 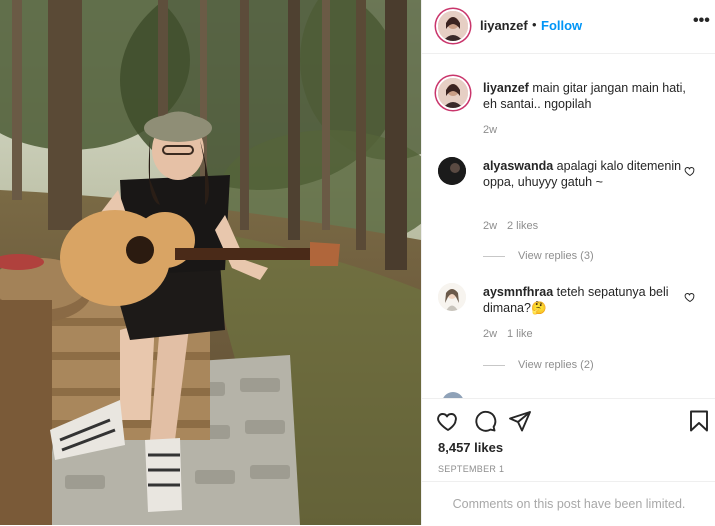 I want to click on caption-username: liyanzef, so click(x=506, y=88).